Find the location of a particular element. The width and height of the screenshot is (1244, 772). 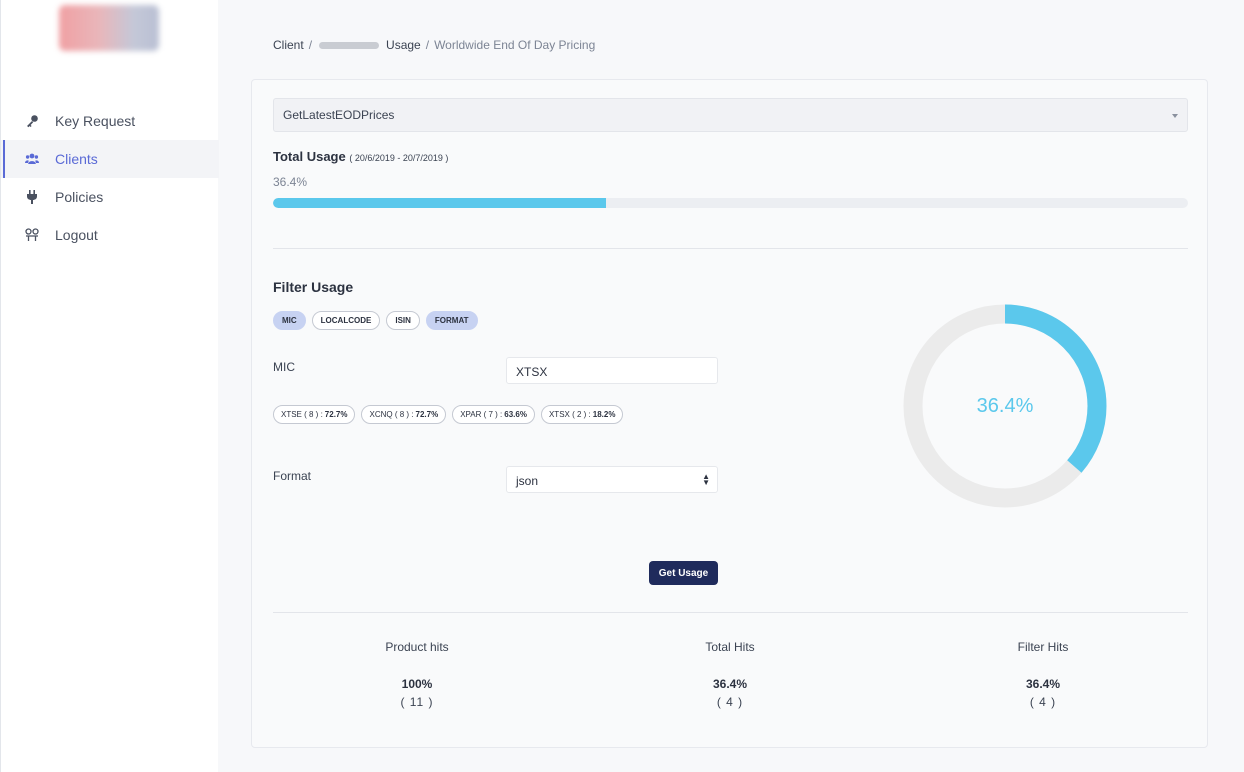

stat-title: Product hits is located at coordinates (417, 647).